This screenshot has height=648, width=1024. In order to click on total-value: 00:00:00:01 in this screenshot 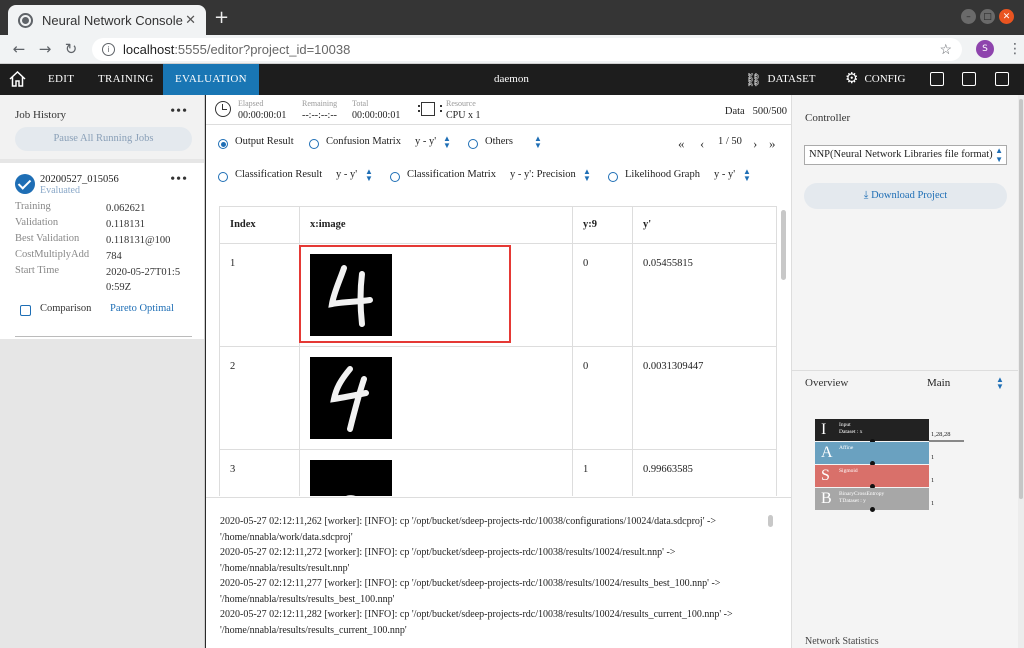, I will do `click(376, 115)`.